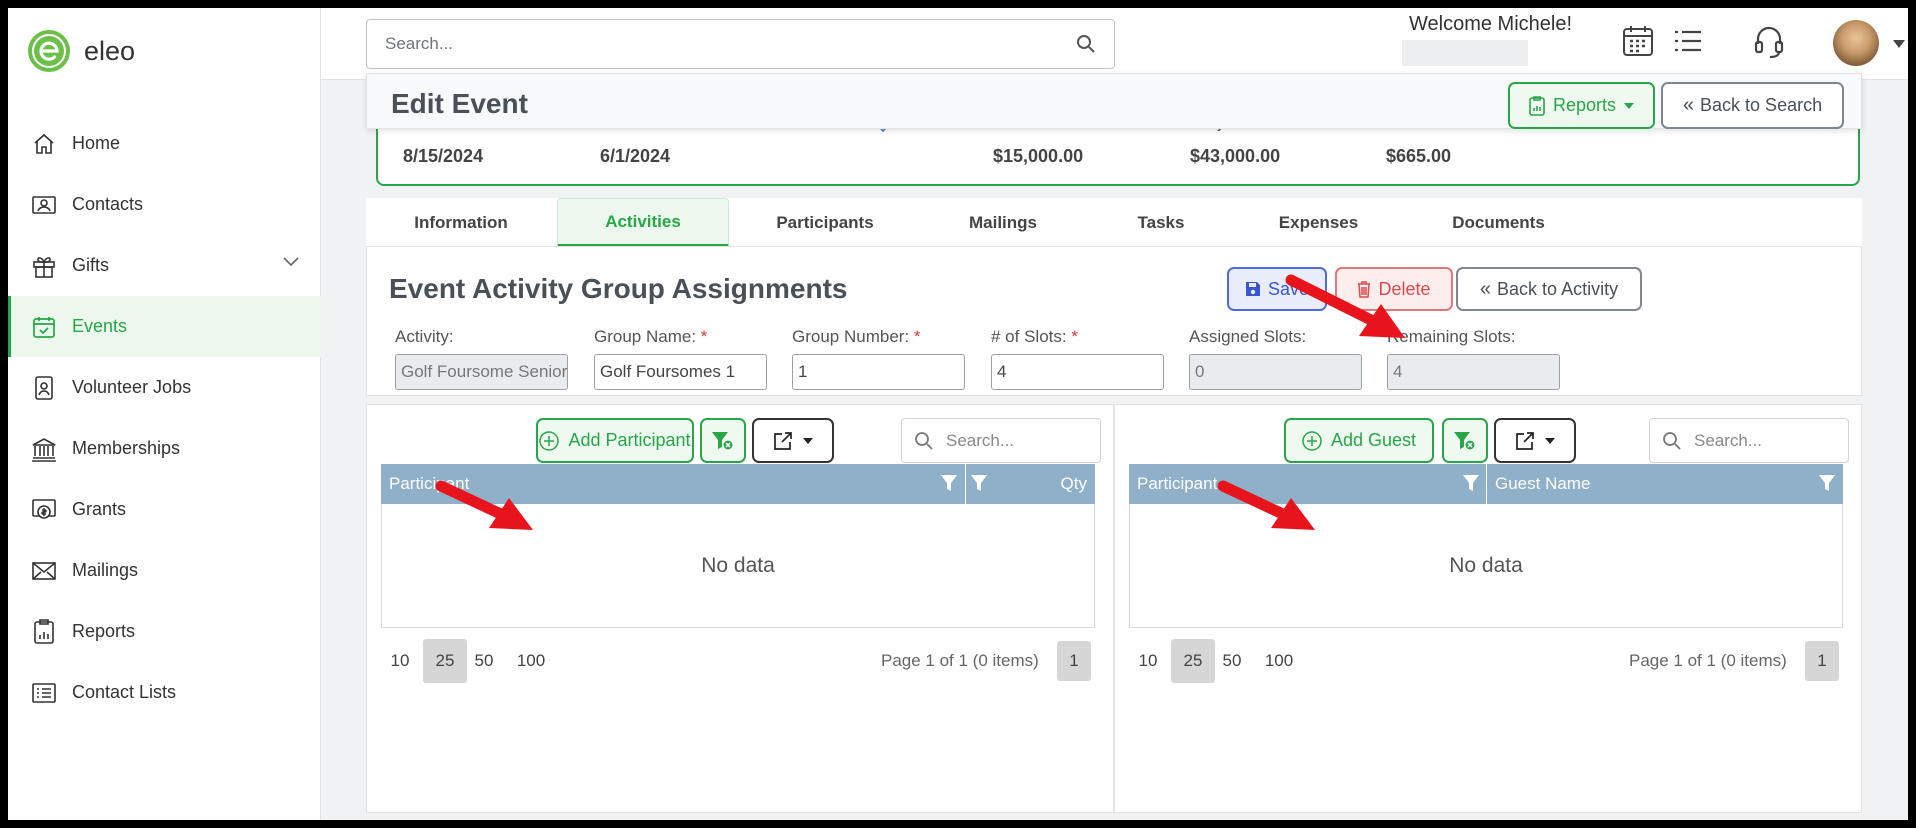 The image size is (1916, 828). Describe the element at coordinates (1419, 156) in the screenshot. I see `actual-value: $665.00` at that location.